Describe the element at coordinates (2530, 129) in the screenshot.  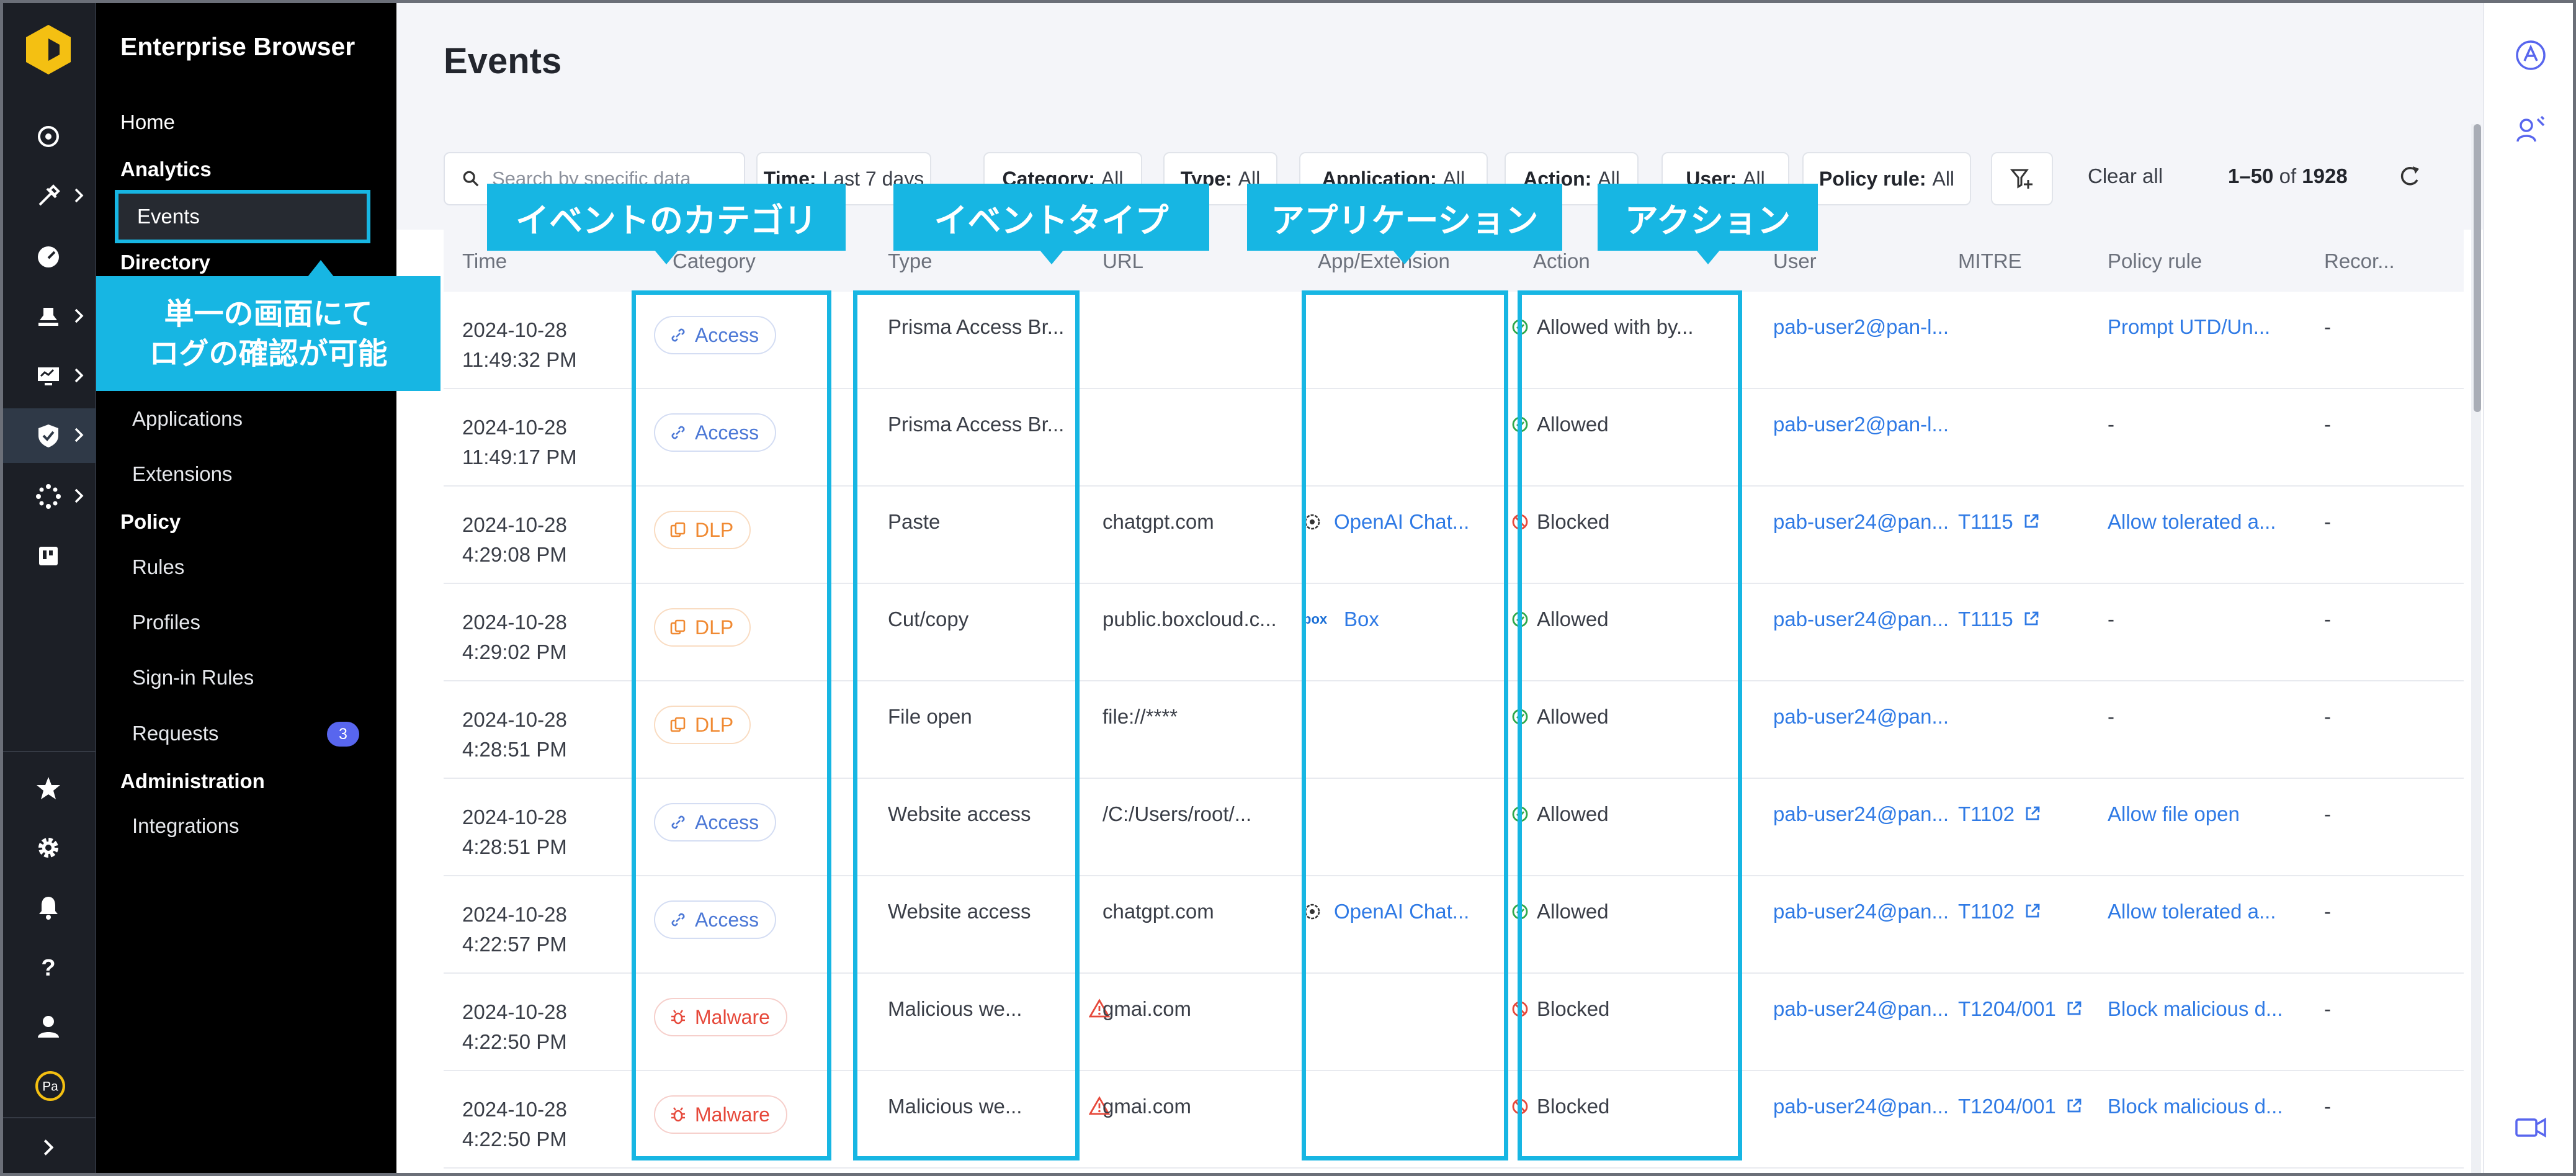
I see `feedback-icon` at that location.